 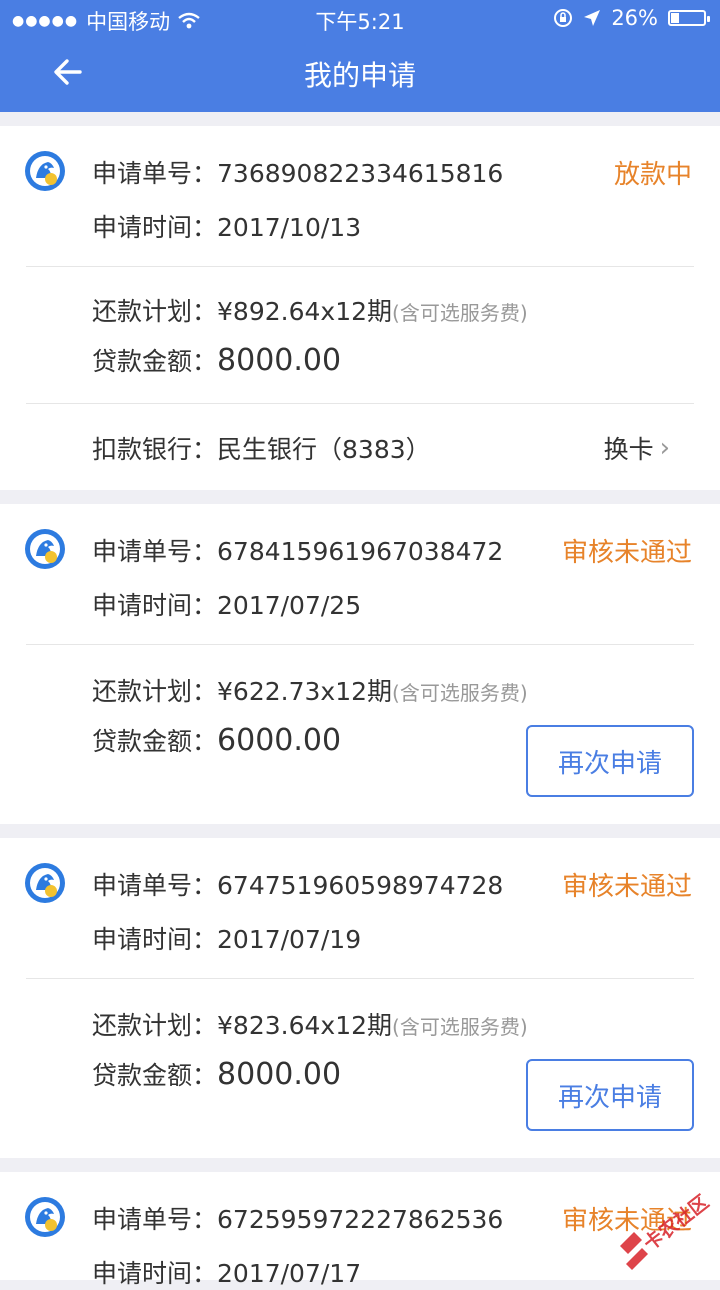 I want to click on application-number: 678415961967038472, so click(x=360, y=551).